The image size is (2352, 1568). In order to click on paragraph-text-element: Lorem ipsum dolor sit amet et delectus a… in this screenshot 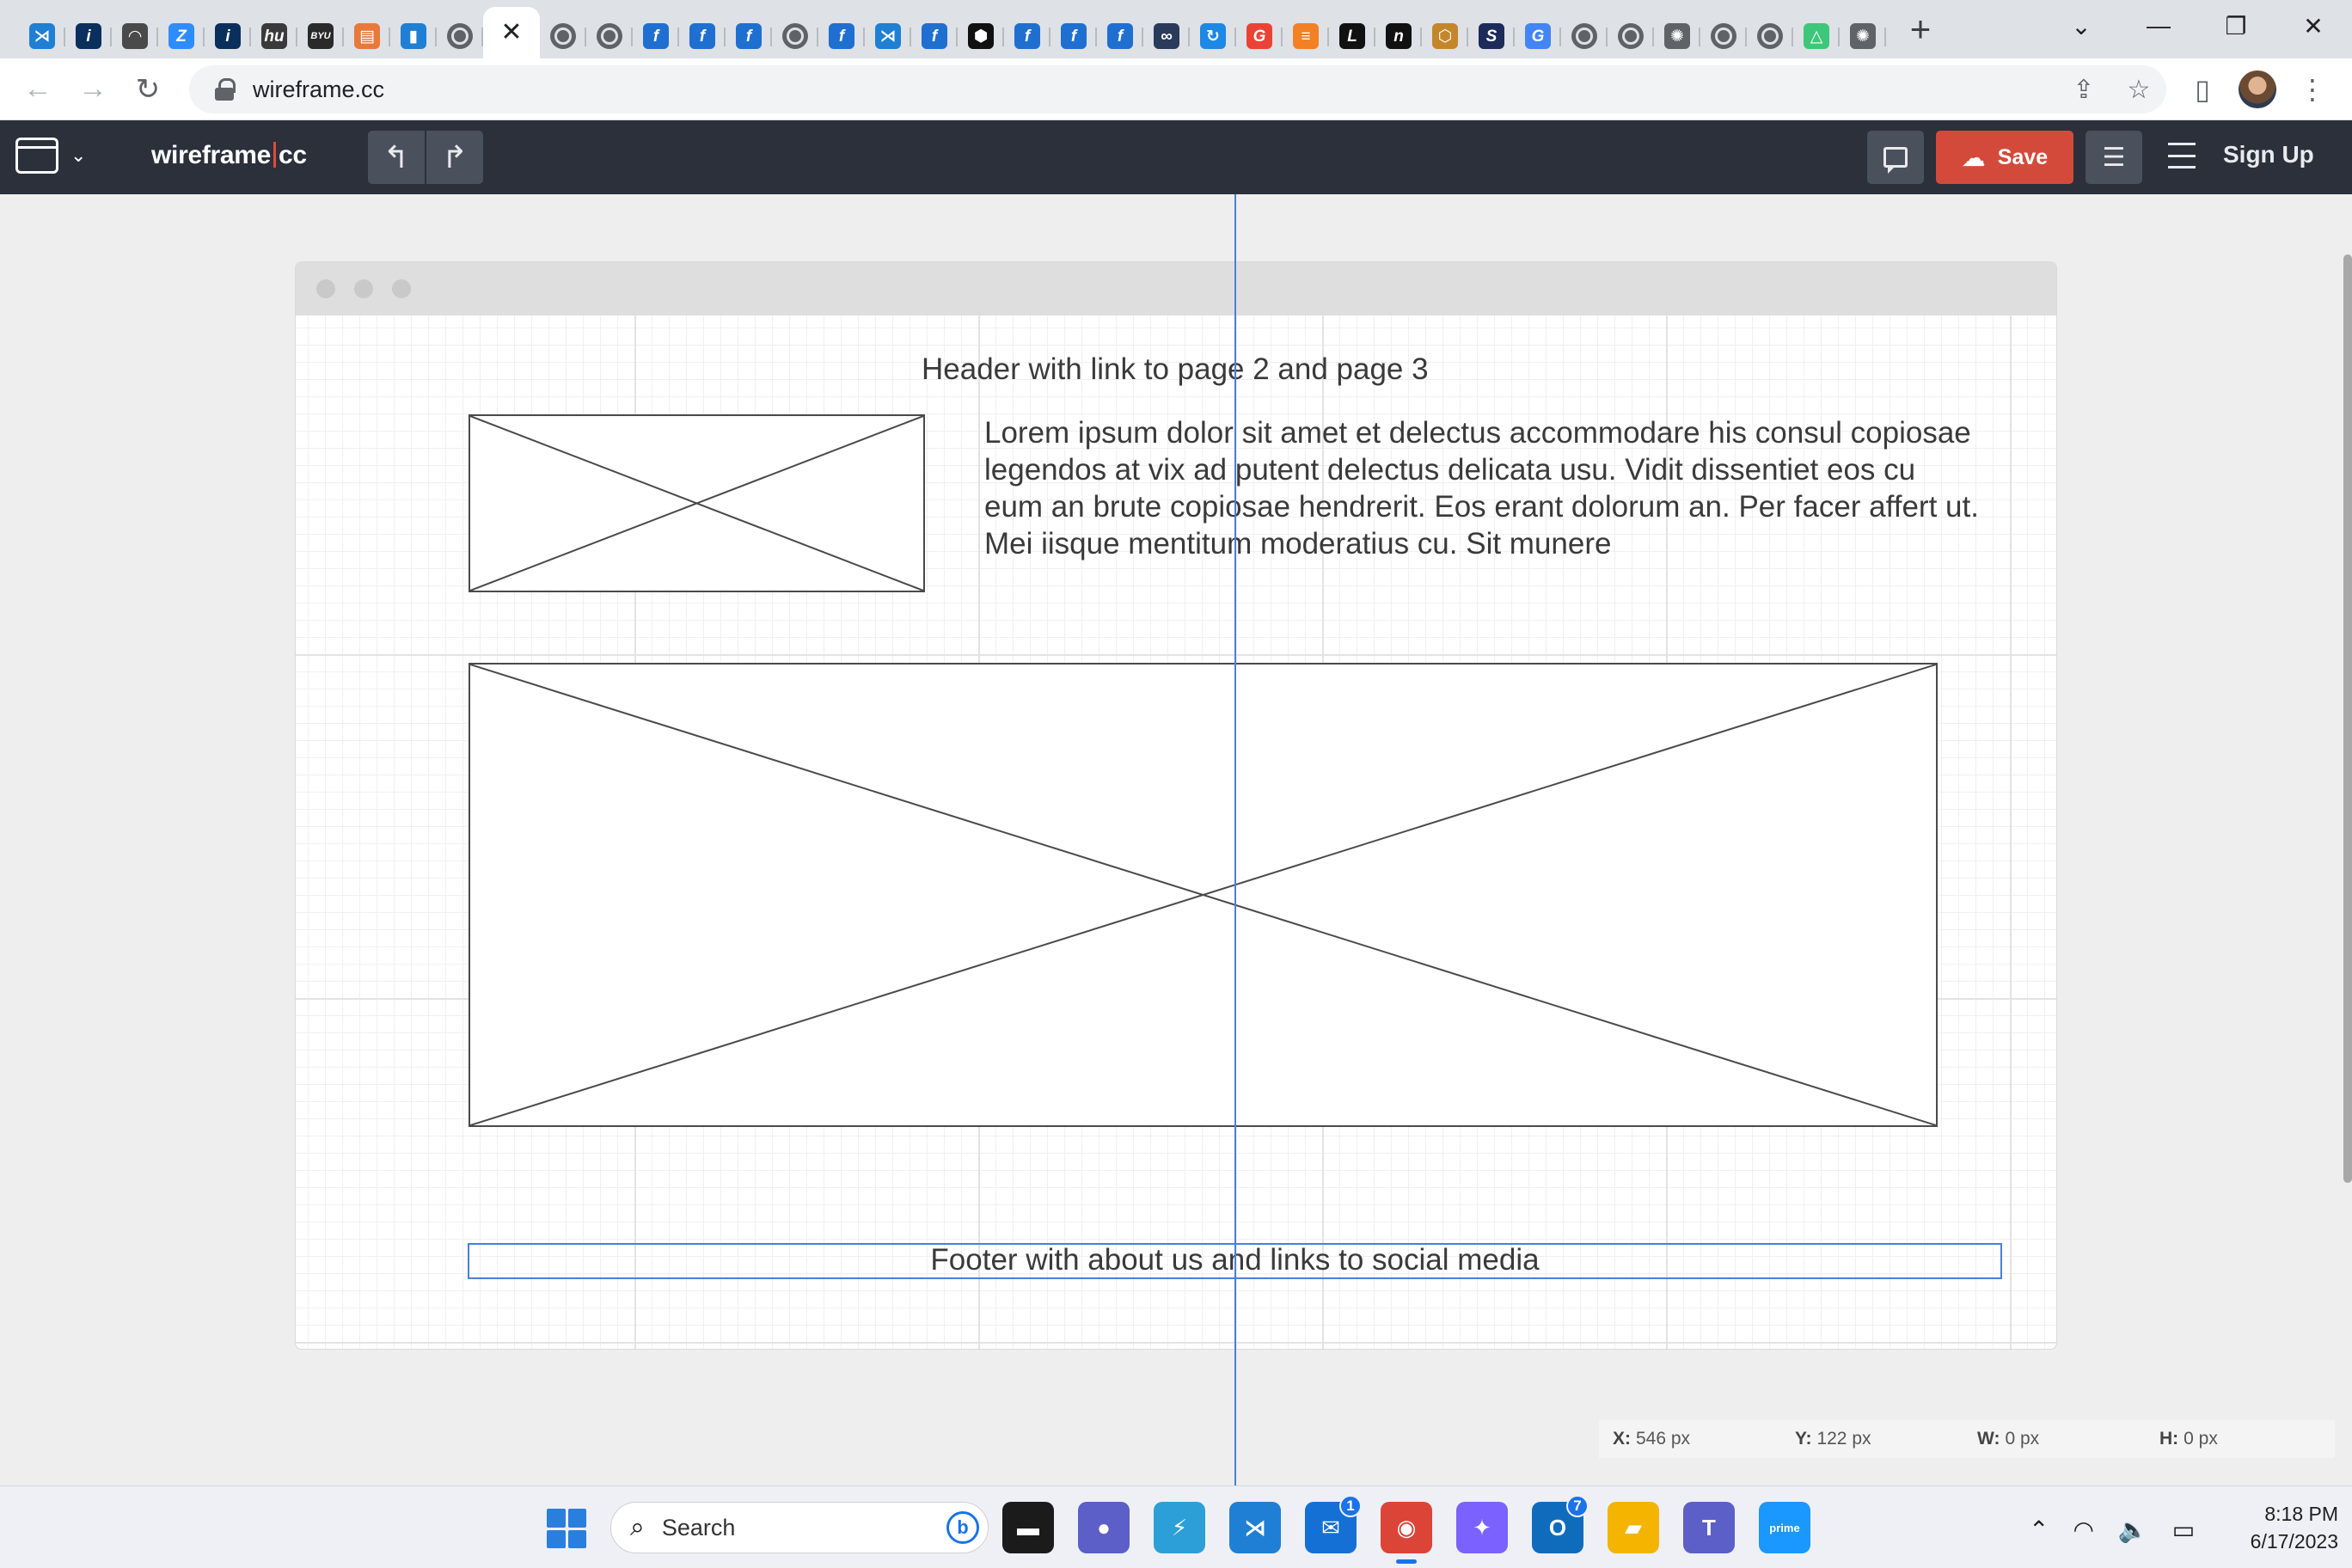, I will do `click(1482, 488)`.